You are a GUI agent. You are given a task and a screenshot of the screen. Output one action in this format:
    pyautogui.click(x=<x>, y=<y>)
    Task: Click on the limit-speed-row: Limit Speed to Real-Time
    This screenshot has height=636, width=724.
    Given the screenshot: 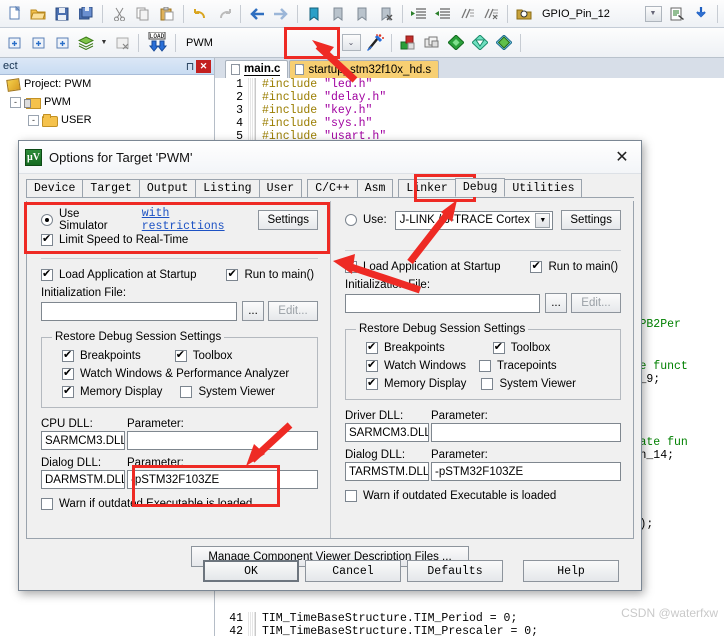 What is the action you would take?
    pyautogui.click(x=179, y=240)
    